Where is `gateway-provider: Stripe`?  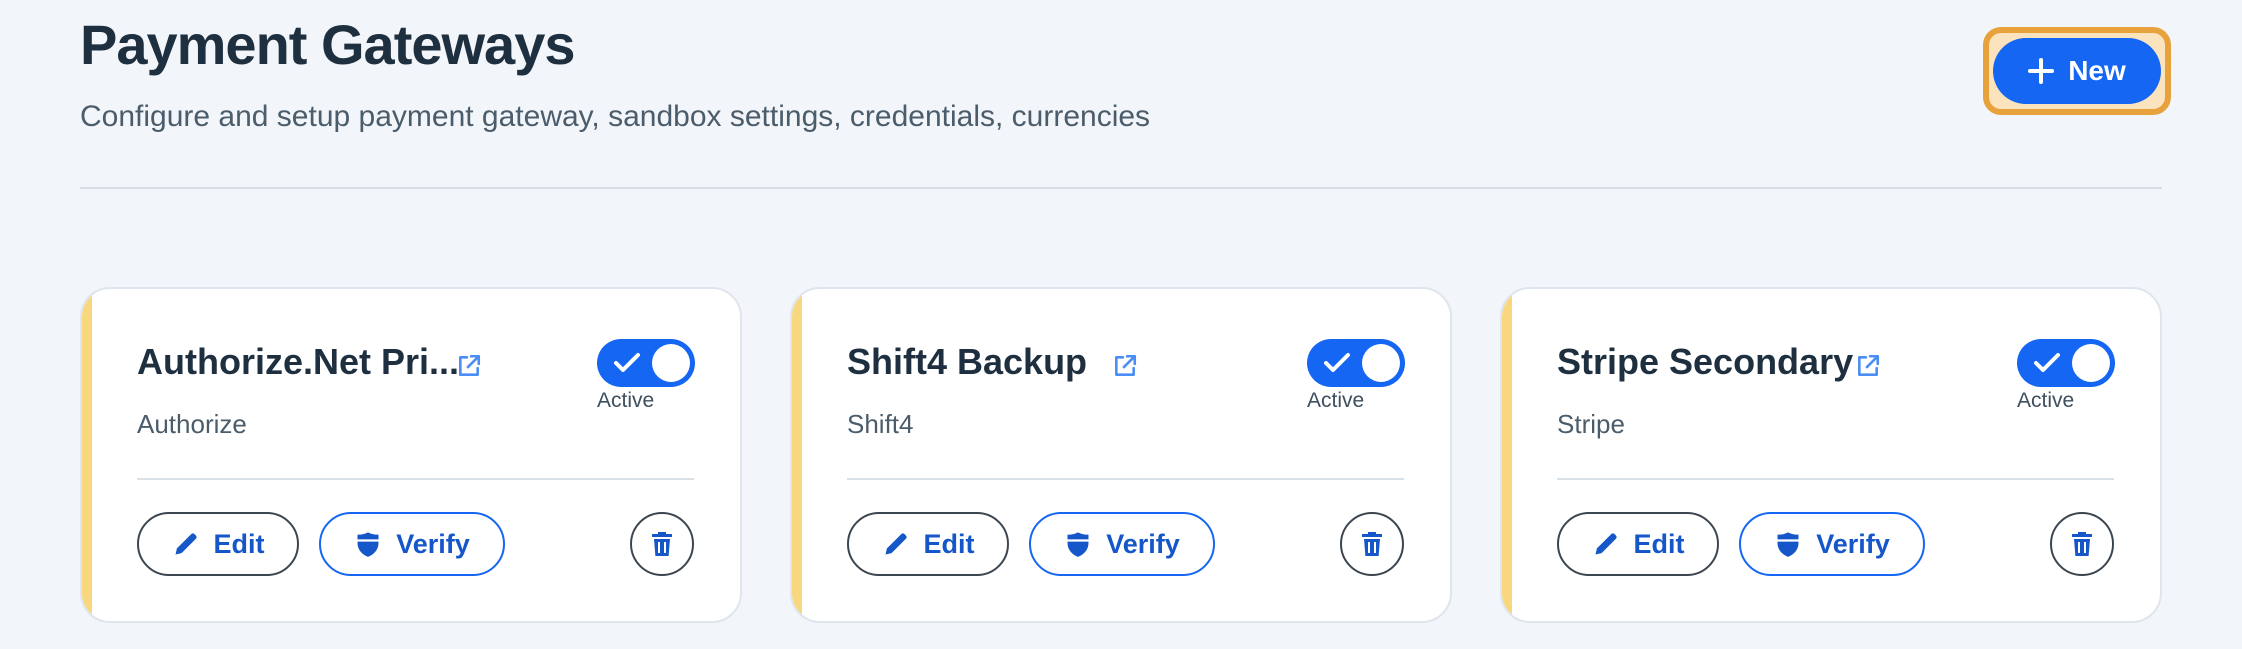
gateway-provider: Stripe is located at coordinates (1591, 424).